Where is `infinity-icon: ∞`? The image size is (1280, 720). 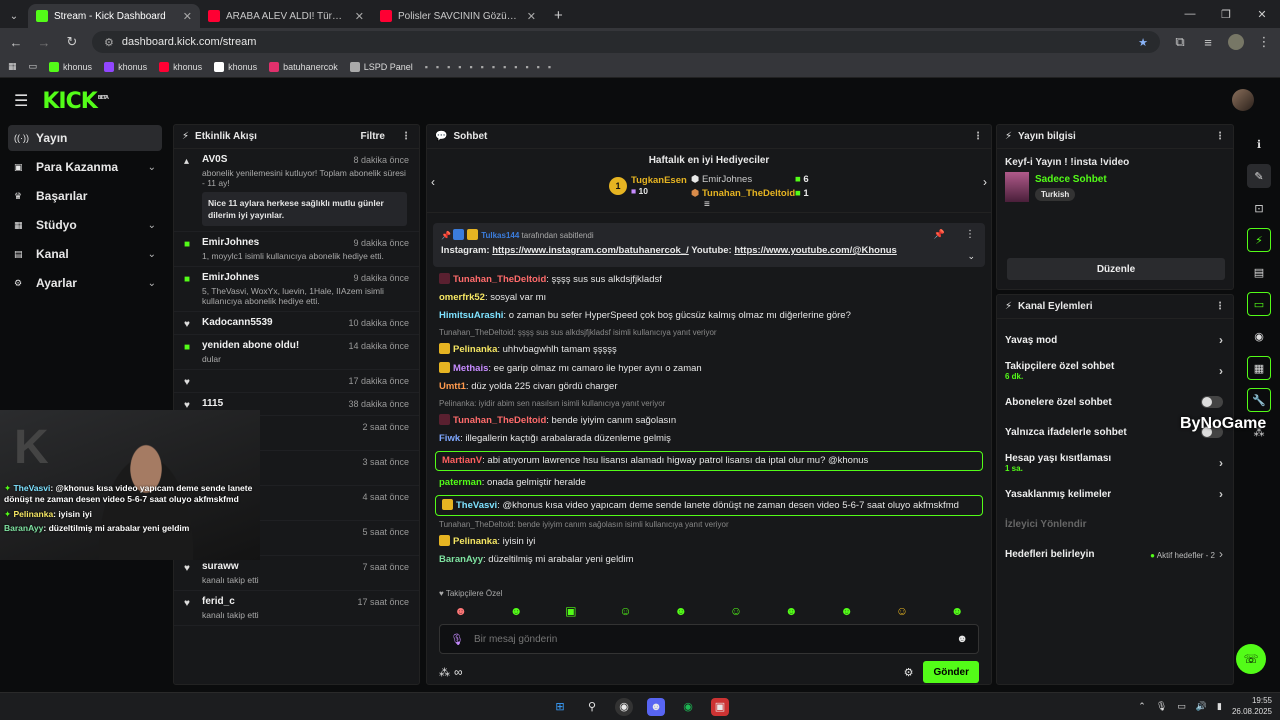 infinity-icon: ∞ is located at coordinates (458, 672).